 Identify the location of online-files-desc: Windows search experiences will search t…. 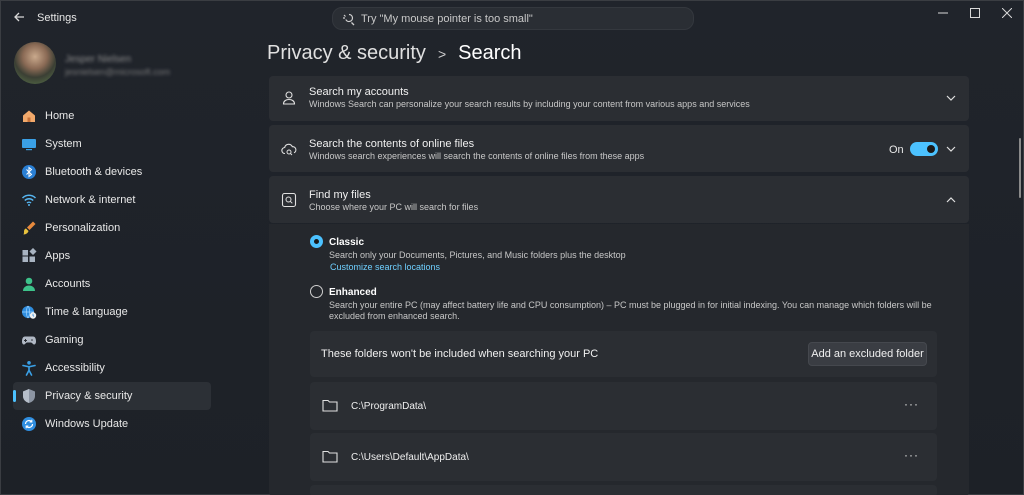
(477, 156).